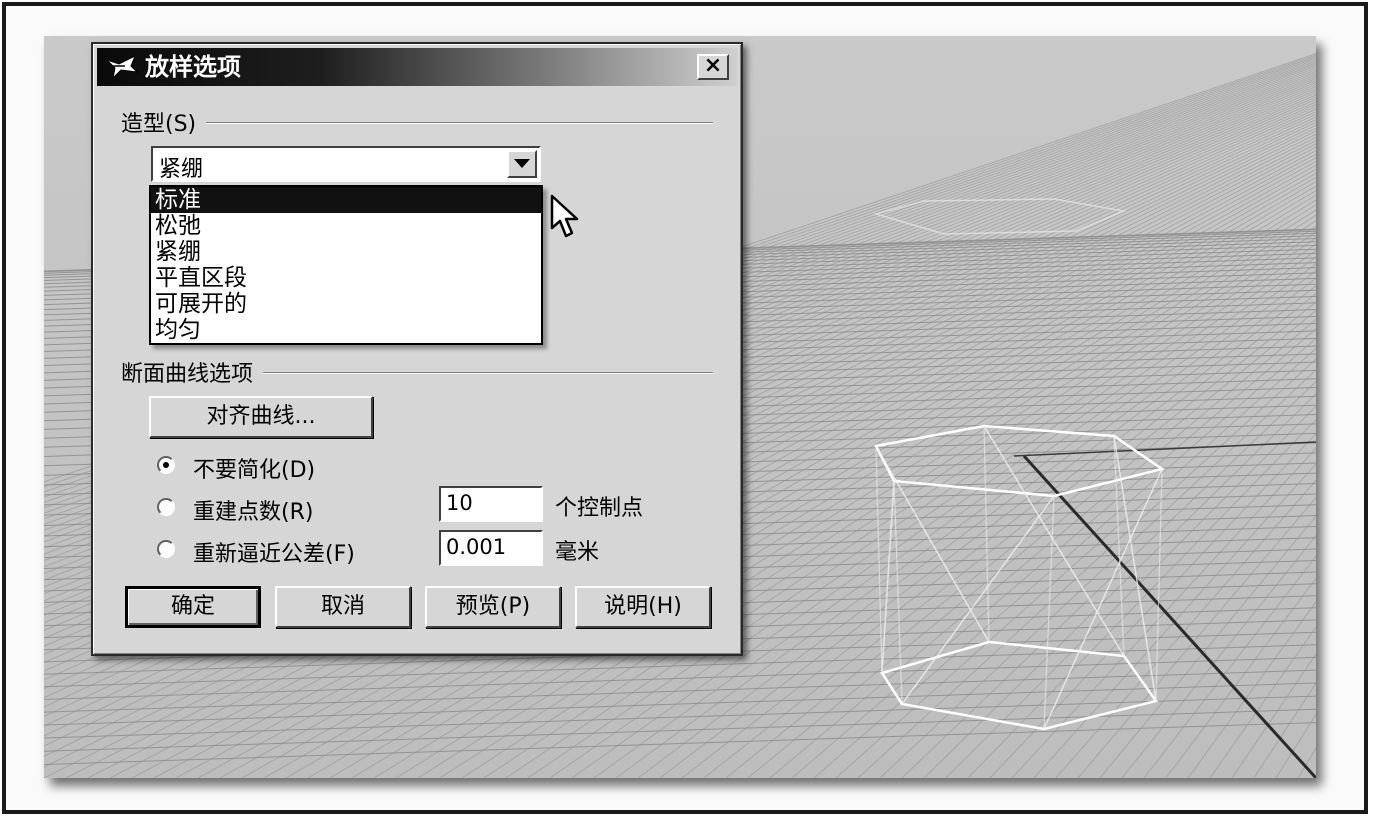  I want to click on shape-group-label: 造型(S), so click(164, 122).